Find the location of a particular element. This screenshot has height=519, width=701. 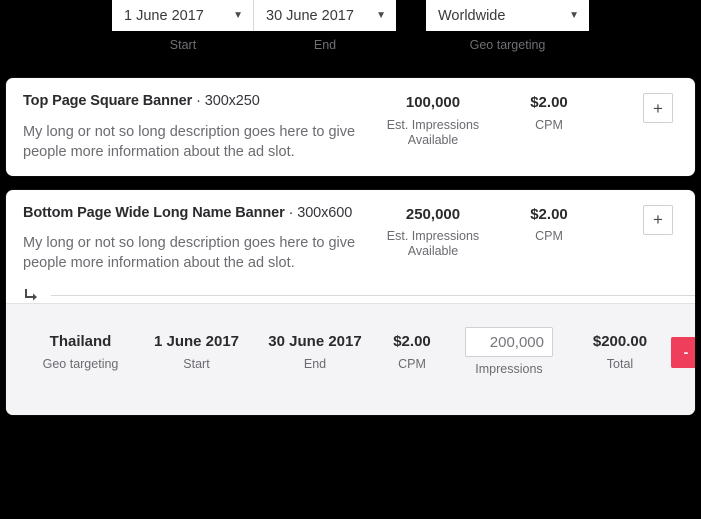

ad-slot-impressions-metric: 100,000 Est. Impressions Available is located at coordinates (433, 120).